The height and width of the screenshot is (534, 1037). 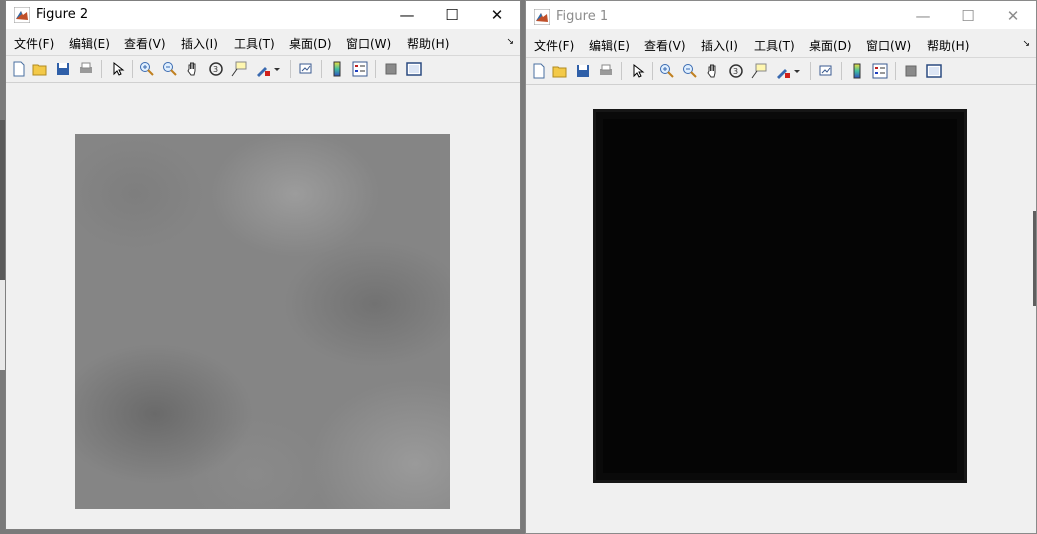 What do you see at coordinates (1034, 258) in the screenshot?
I see `window-edge` at bounding box center [1034, 258].